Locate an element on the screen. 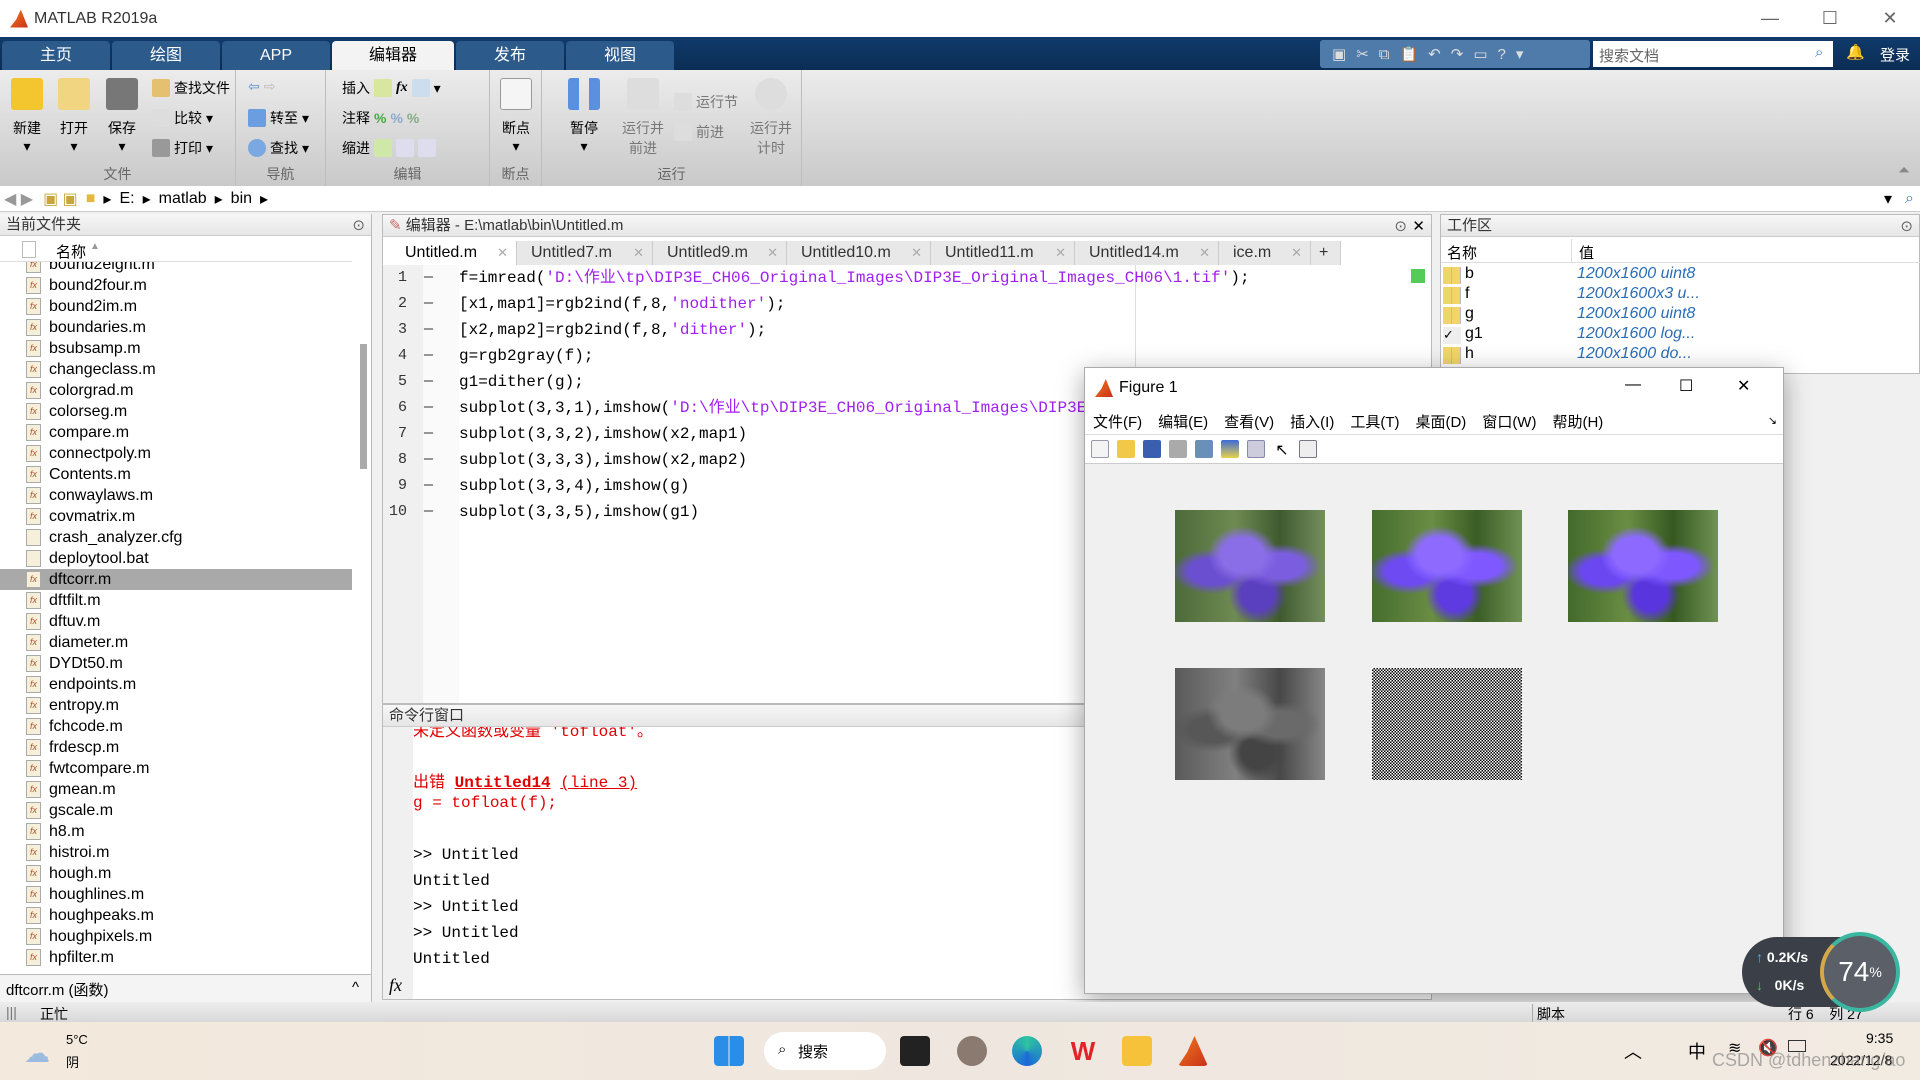  file-list-item: fx entropy.m is located at coordinates (176, 705).